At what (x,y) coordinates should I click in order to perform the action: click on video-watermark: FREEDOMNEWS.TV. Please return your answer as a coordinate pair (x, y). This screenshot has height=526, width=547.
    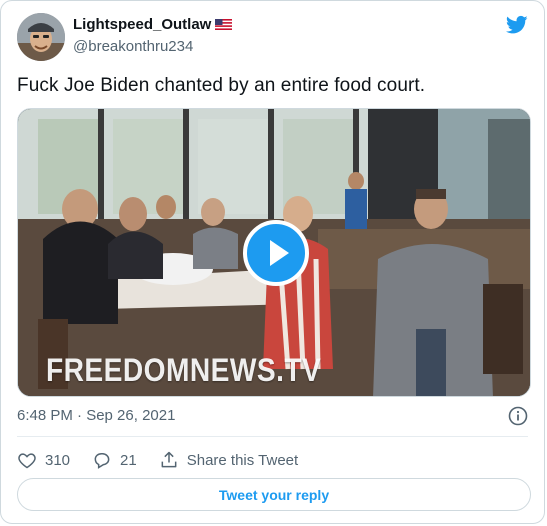
    Looking at the image, I should click on (184, 370).